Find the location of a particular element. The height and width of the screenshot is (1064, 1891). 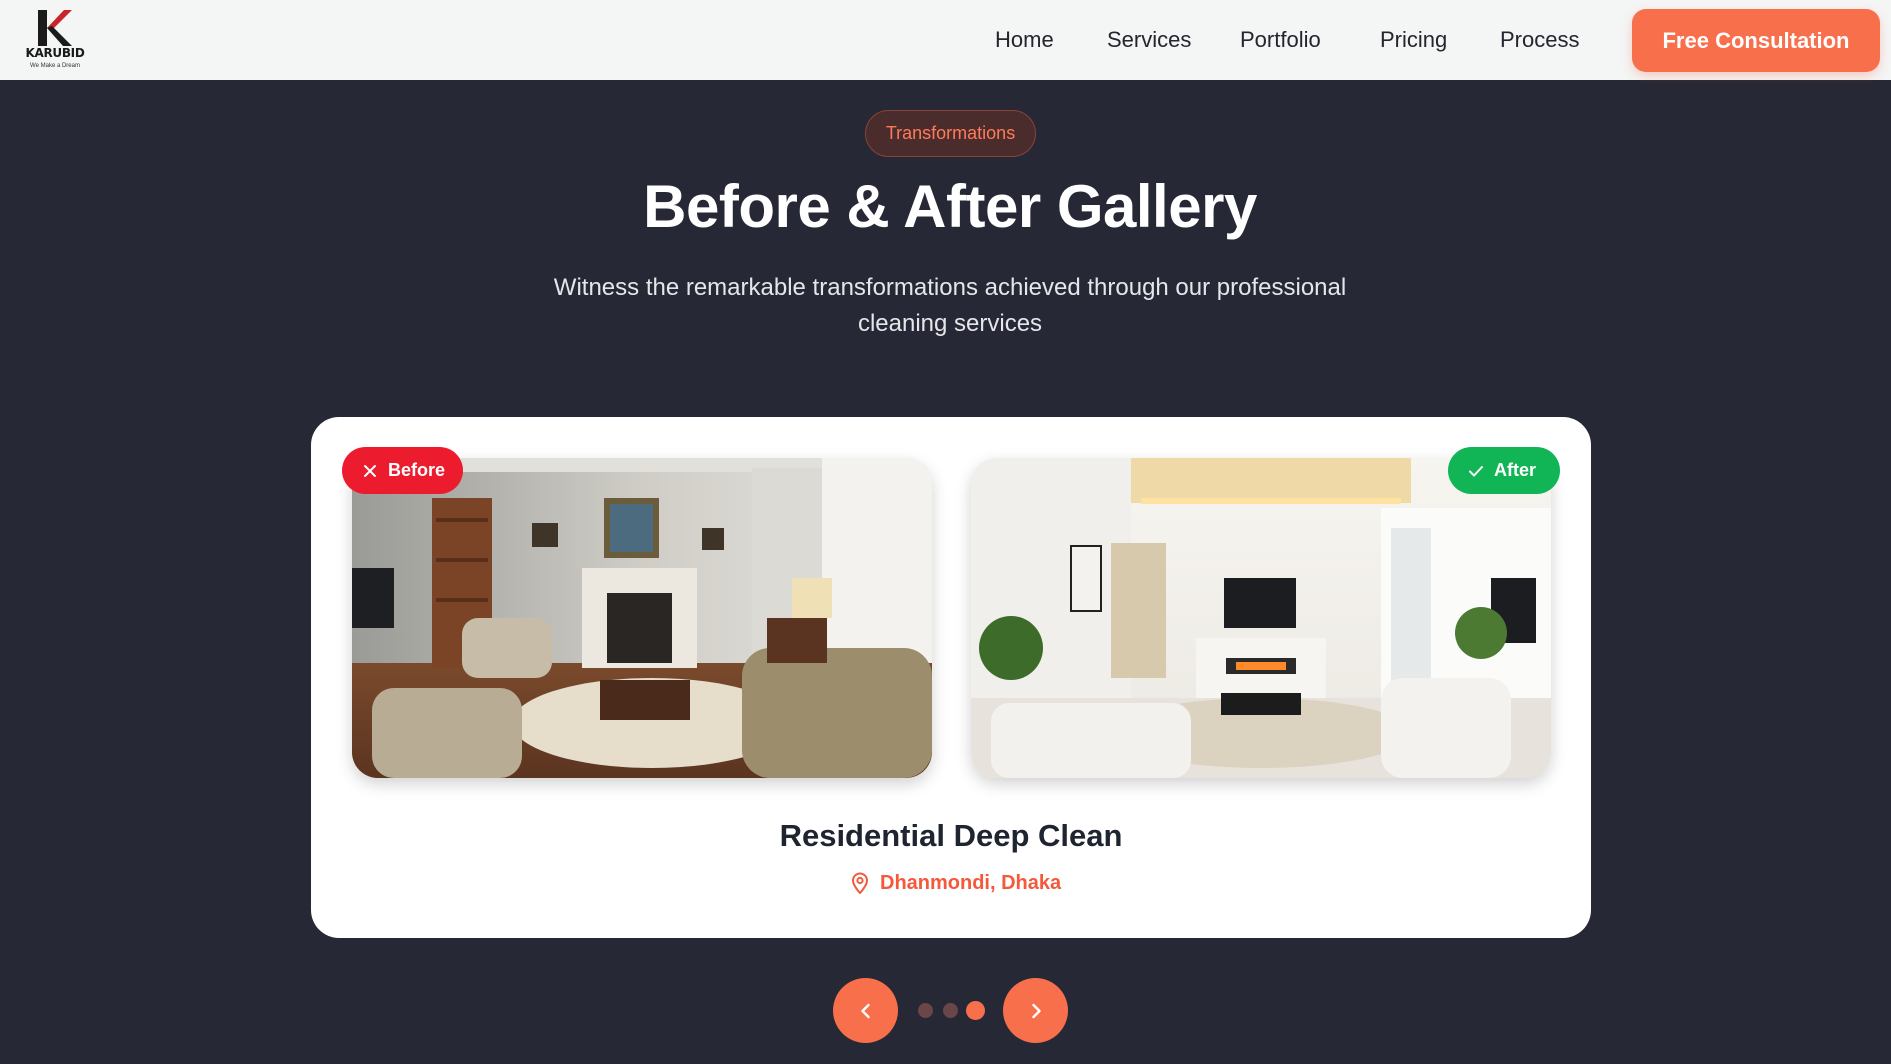

chevron-left-icon is located at coordinates (865, 1010).